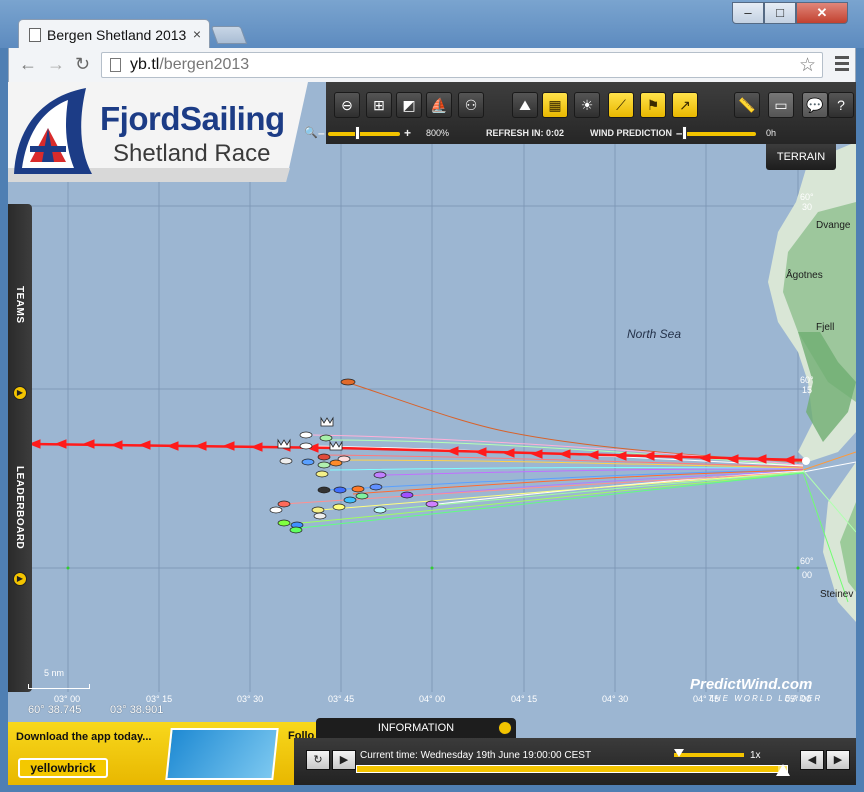 The width and height of the screenshot is (864, 792). What do you see at coordinates (407, 133) in the screenshot?
I see `zoom-plus-label: +` at bounding box center [407, 133].